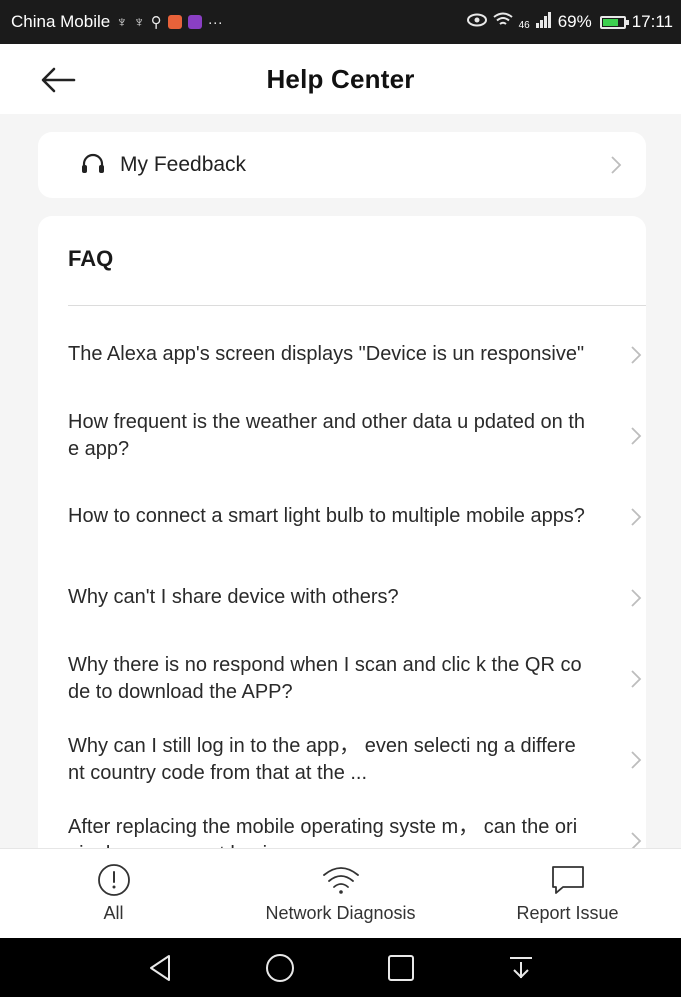 Image resolution: width=681 pixels, height=997 pixels. I want to click on all-label: All, so click(113, 913).